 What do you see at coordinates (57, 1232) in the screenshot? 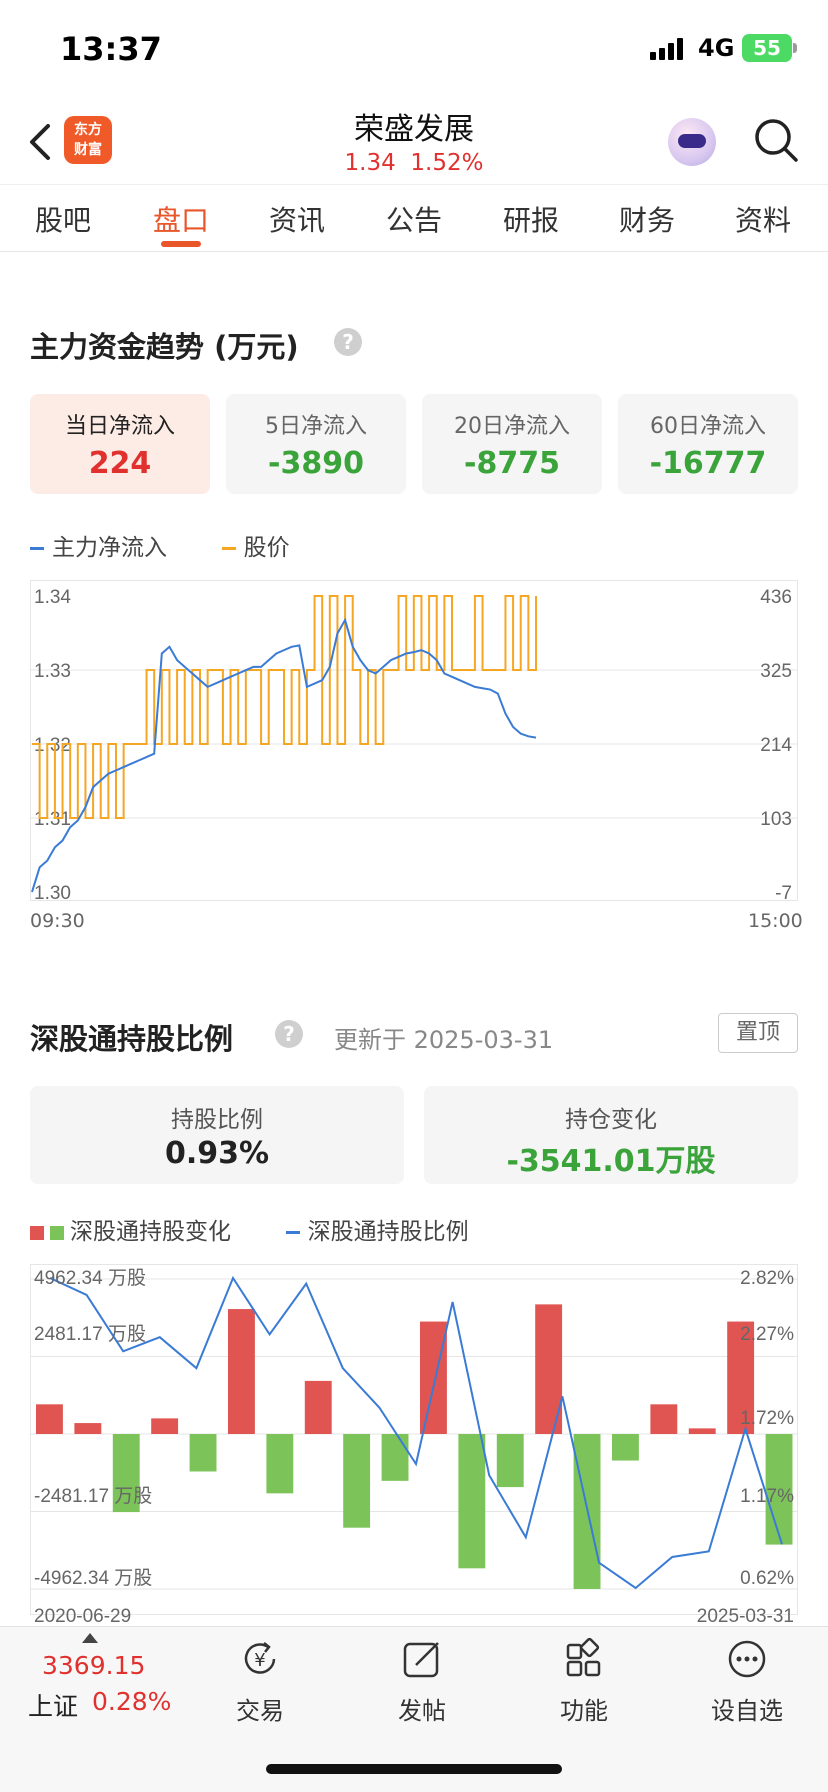
I see `legend-down-swatch` at bounding box center [57, 1232].